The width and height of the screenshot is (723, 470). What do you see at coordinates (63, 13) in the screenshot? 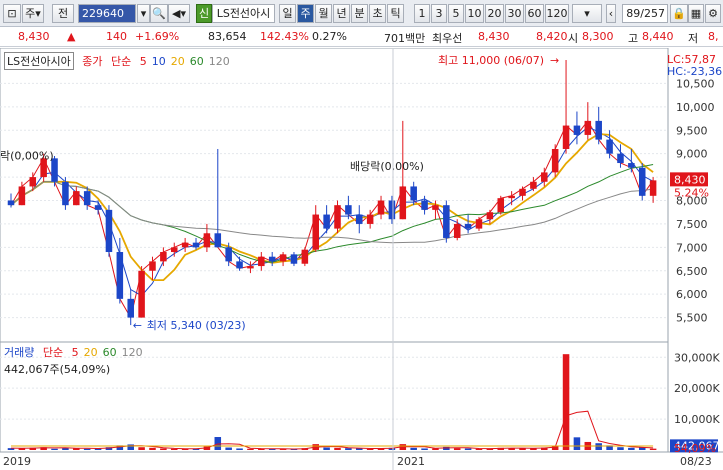
I see `all-button: 전` at bounding box center [63, 13].